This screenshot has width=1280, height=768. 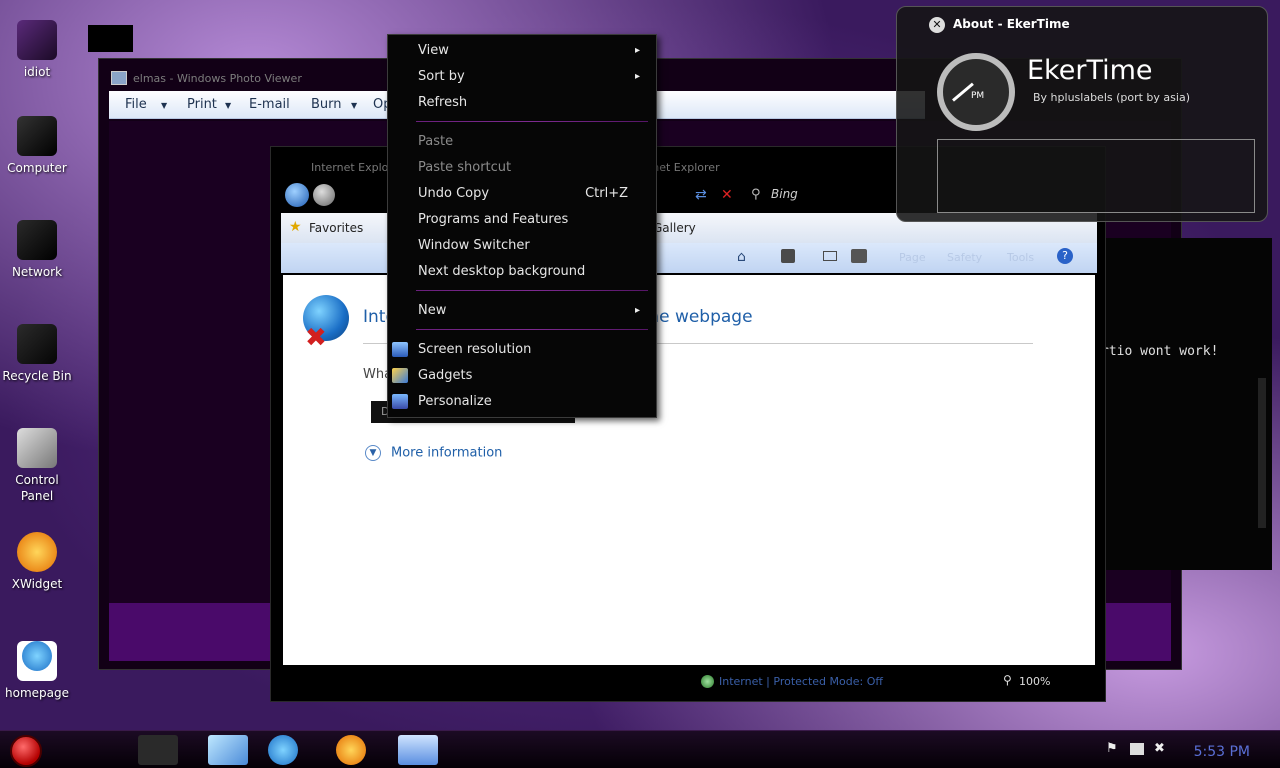 I want to click on personalize-icon, so click(x=400, y=401).